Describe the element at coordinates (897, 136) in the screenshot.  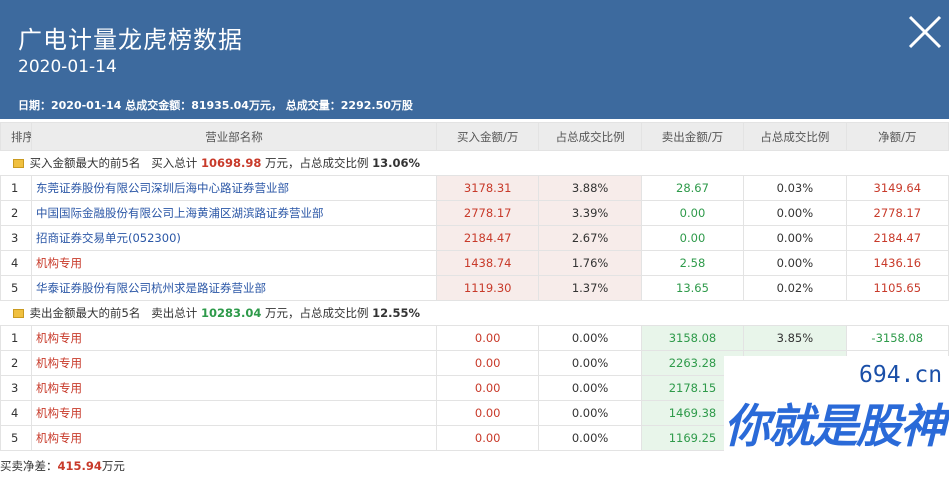
I see `column-header-net: 净额/万` at that location.